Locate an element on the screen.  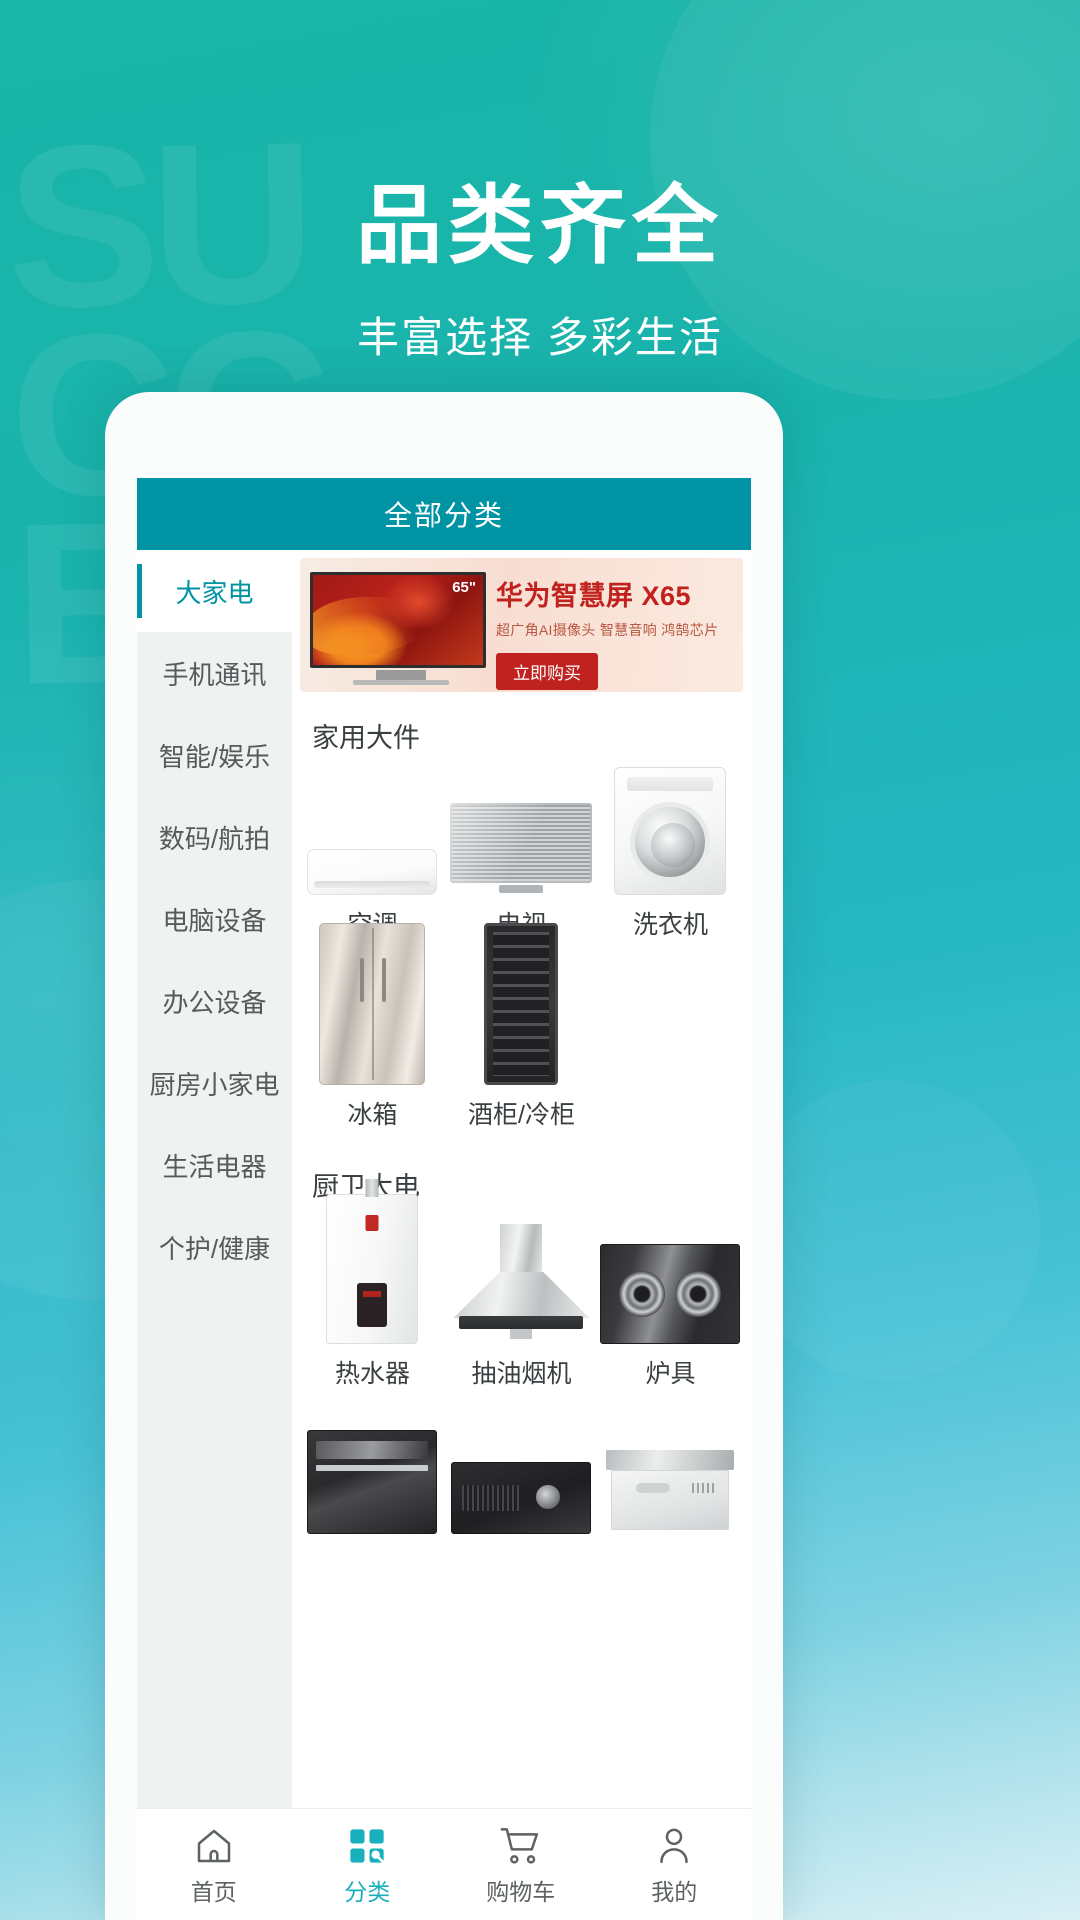
product-cell: 炉具 is located at coordinates (670, 1305).